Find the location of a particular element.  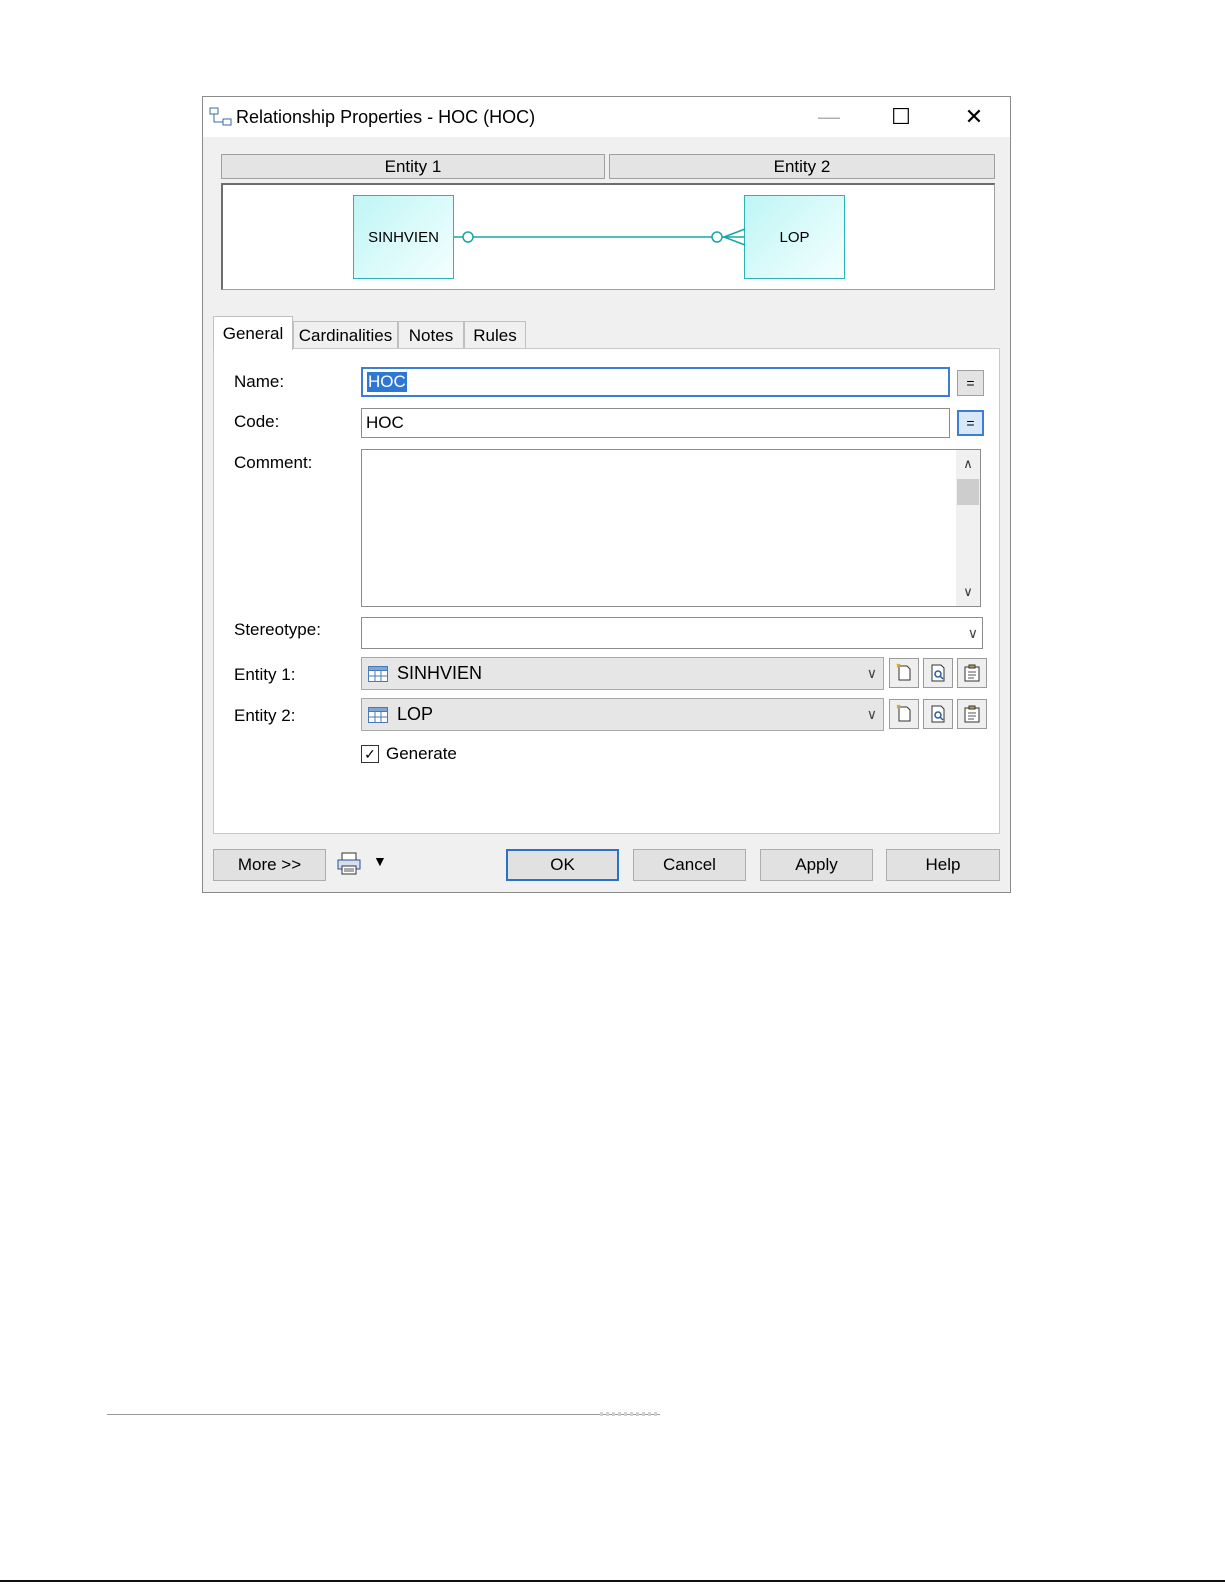

tab-general: General is located at coordinates (253, 333).